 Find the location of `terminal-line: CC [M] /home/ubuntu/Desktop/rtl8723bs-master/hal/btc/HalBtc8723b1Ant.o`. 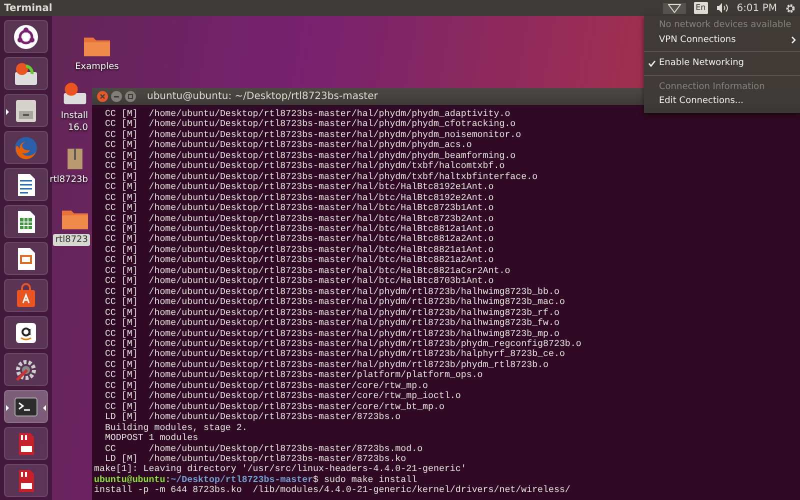

terminal-line: CC [M] /home/ubuntu/Desktop/rtl8723bs-master/hal/btc/HalBtc8723b1Ant.o is located at coordinates (299, 208).